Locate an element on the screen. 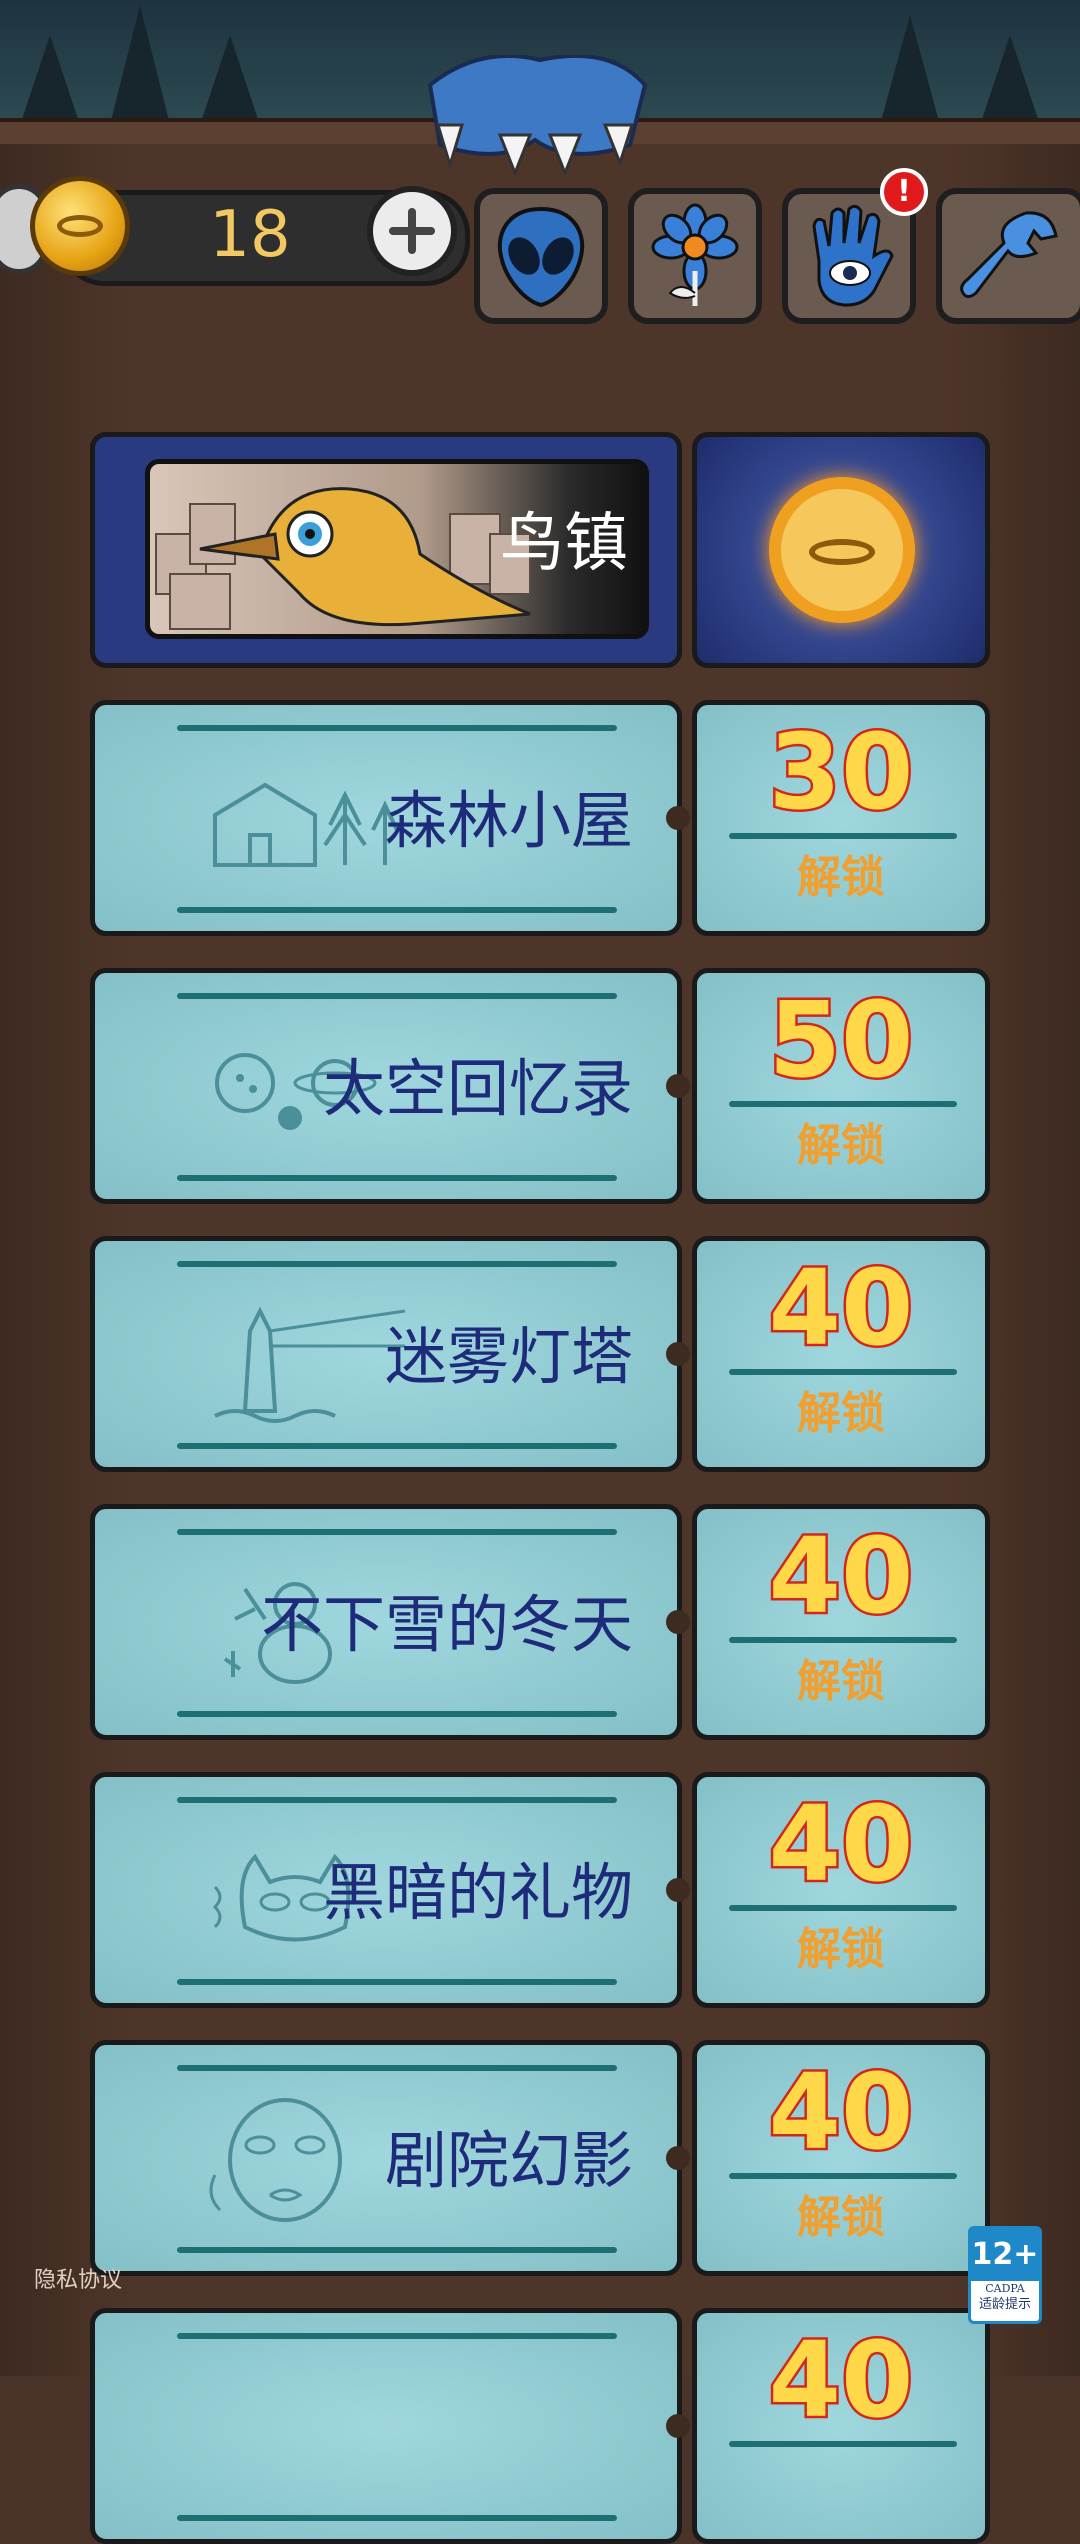 The width and height of the screenshot is (1080, 2544). level-card: 黑暗的礼物 is located at coordinates (386, 1890).